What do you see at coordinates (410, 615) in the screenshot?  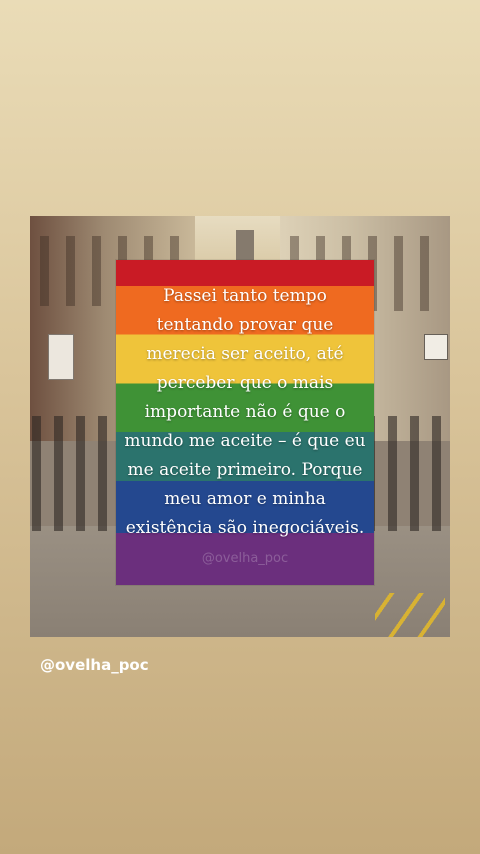 I see `street-lines` at bounding box center [410, 615].